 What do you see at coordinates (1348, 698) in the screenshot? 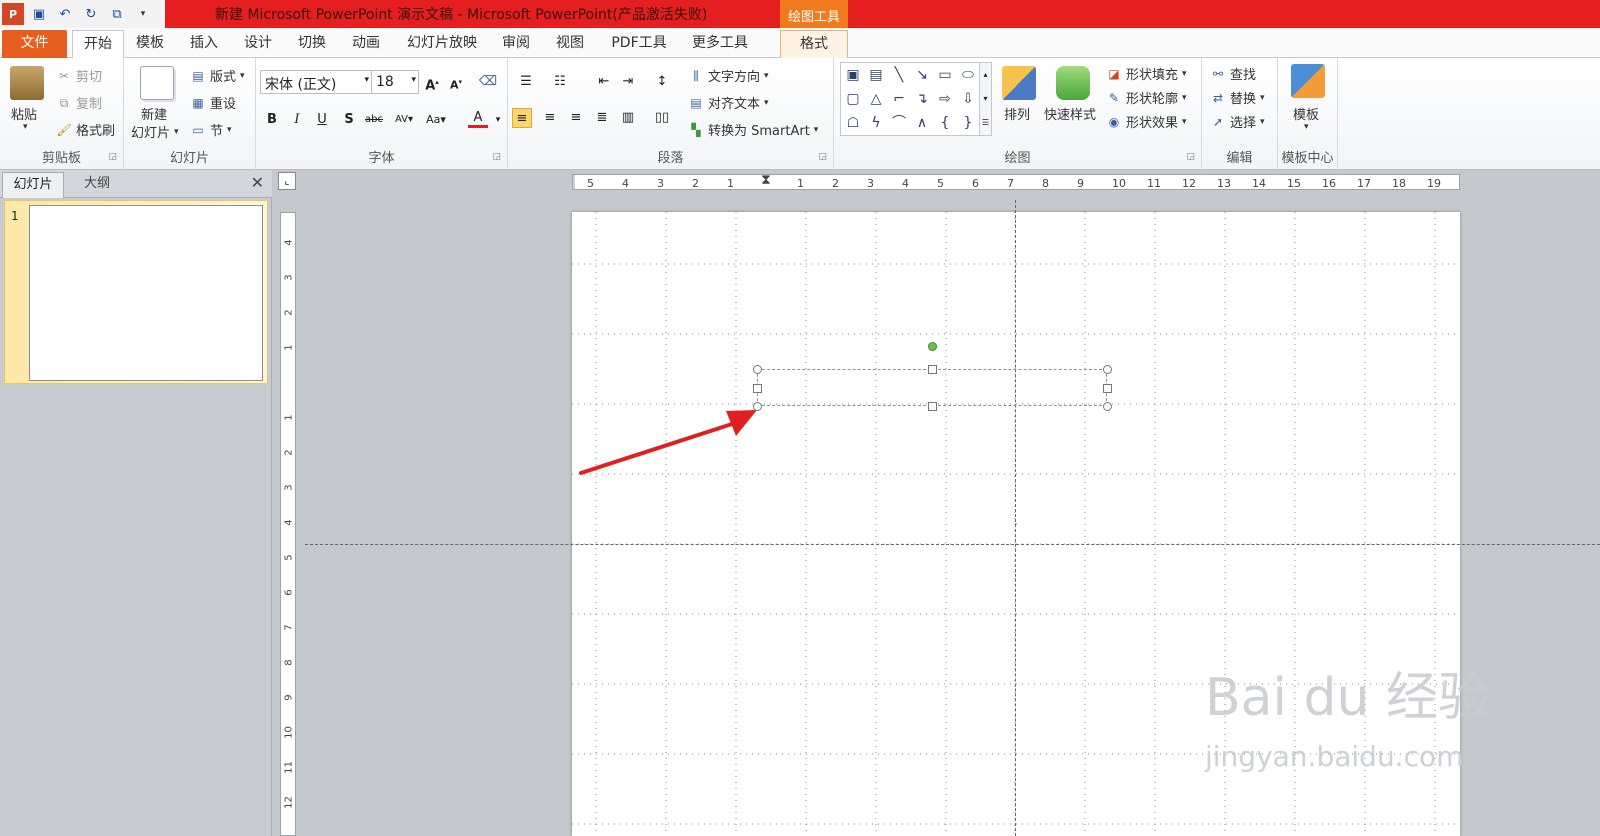
I see `watermark-logo: Bai du 经验` at bounding box center [1348, 698].